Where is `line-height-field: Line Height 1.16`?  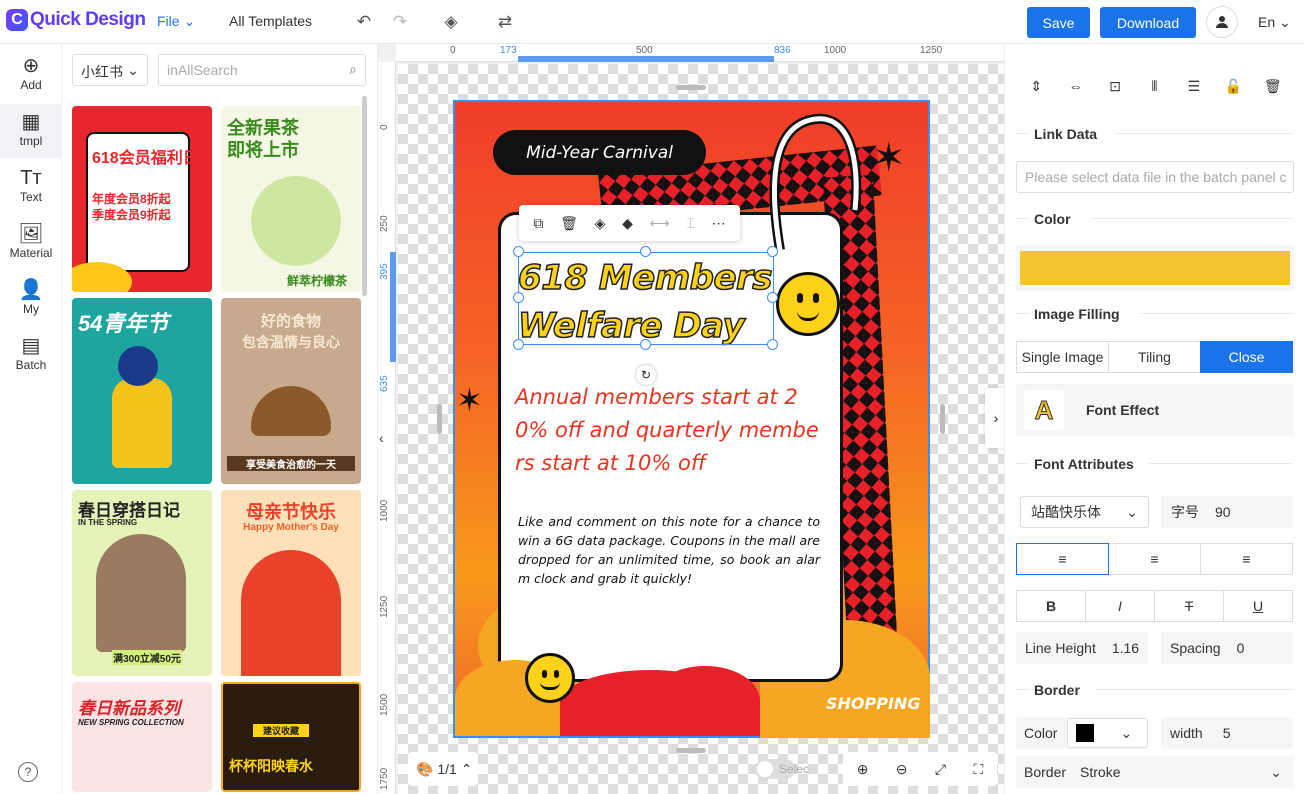
line-height-field: Line Height 1.16 is located at coordinates (1082, 648).